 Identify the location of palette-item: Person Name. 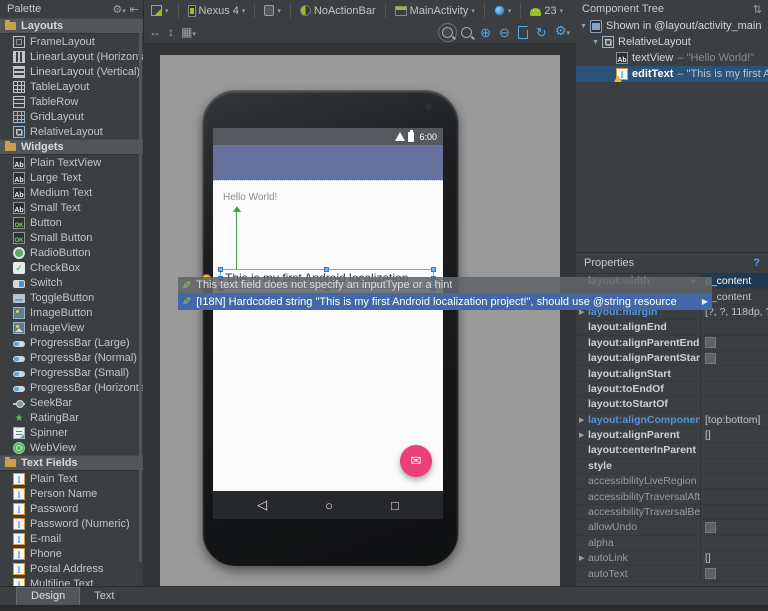
(71, 493).